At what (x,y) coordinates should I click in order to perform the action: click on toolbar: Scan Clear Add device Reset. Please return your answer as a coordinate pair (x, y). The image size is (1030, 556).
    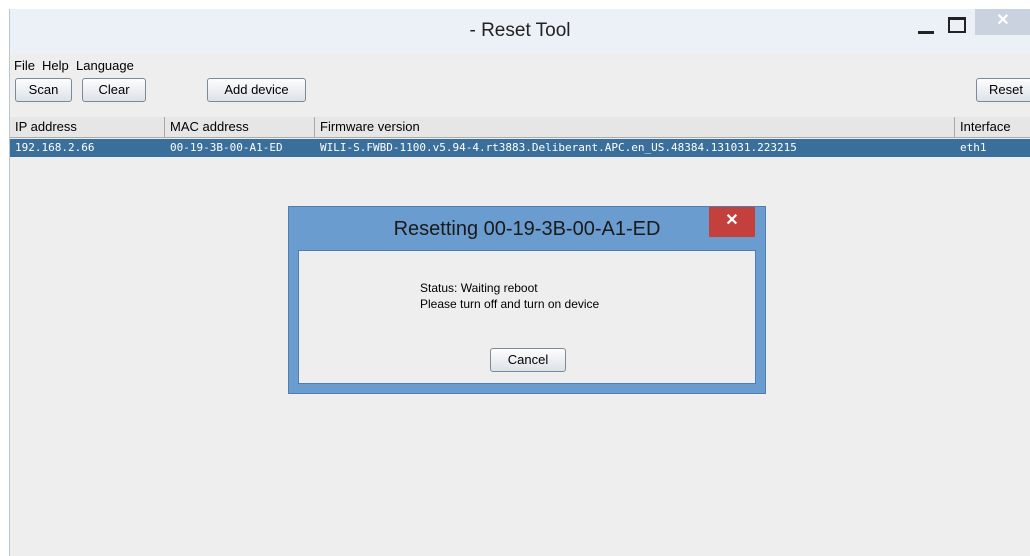
    Looking at the image, I should click on (520, 93).